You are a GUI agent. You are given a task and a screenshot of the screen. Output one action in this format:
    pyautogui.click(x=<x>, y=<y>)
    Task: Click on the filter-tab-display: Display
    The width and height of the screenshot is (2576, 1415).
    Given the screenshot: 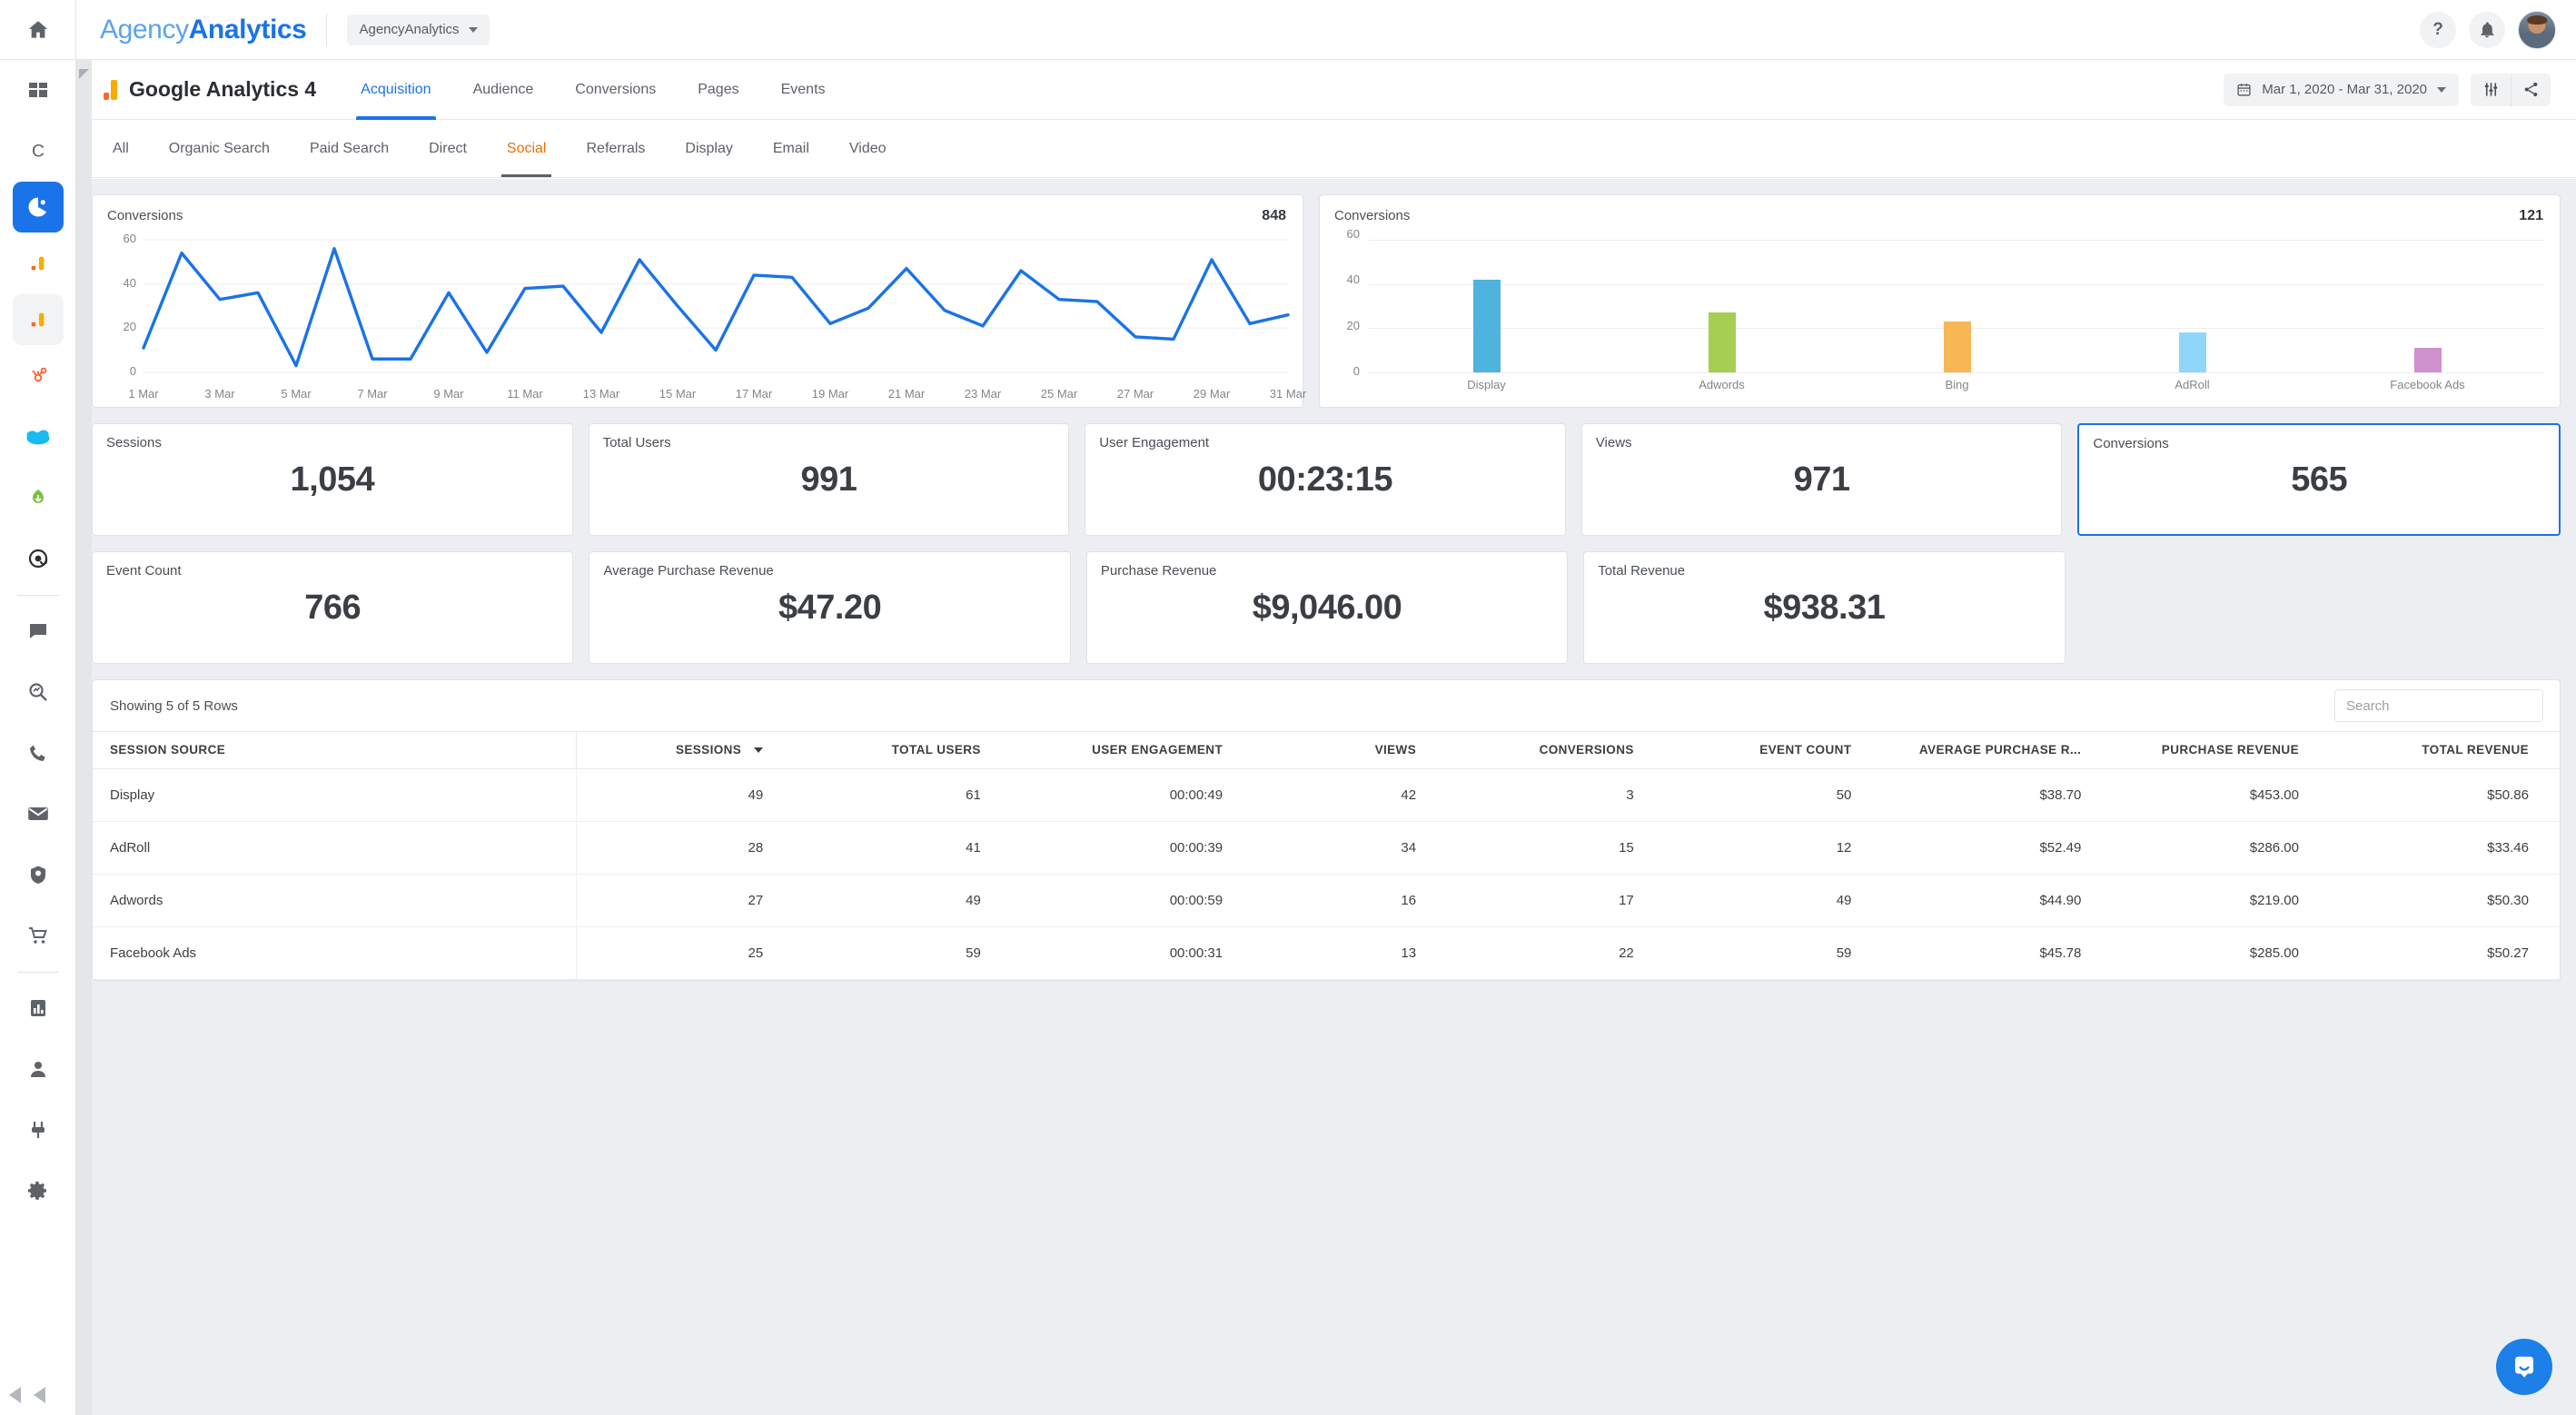 What is the action you would take?
    pyautogui.click(x=708, y=148)
    